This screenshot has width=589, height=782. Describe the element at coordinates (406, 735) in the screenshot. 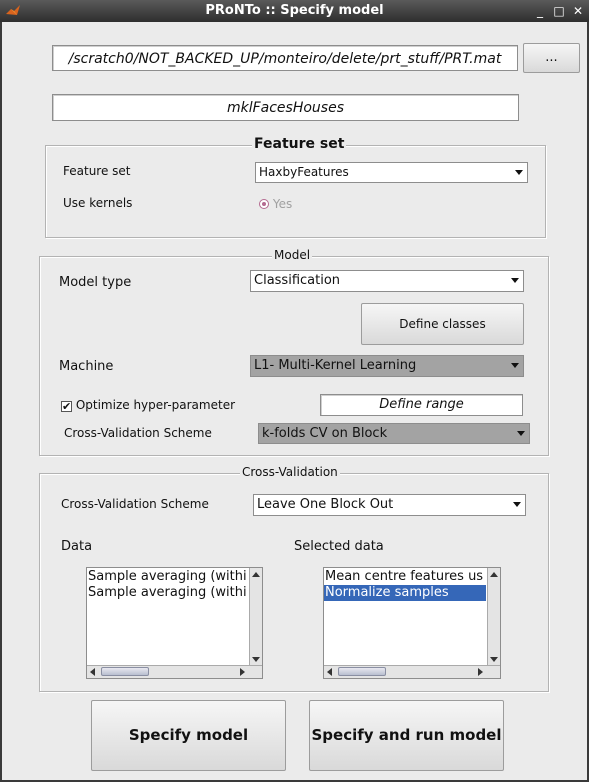

I see `specify-and-run-model-button: Specify and run model` at that location.